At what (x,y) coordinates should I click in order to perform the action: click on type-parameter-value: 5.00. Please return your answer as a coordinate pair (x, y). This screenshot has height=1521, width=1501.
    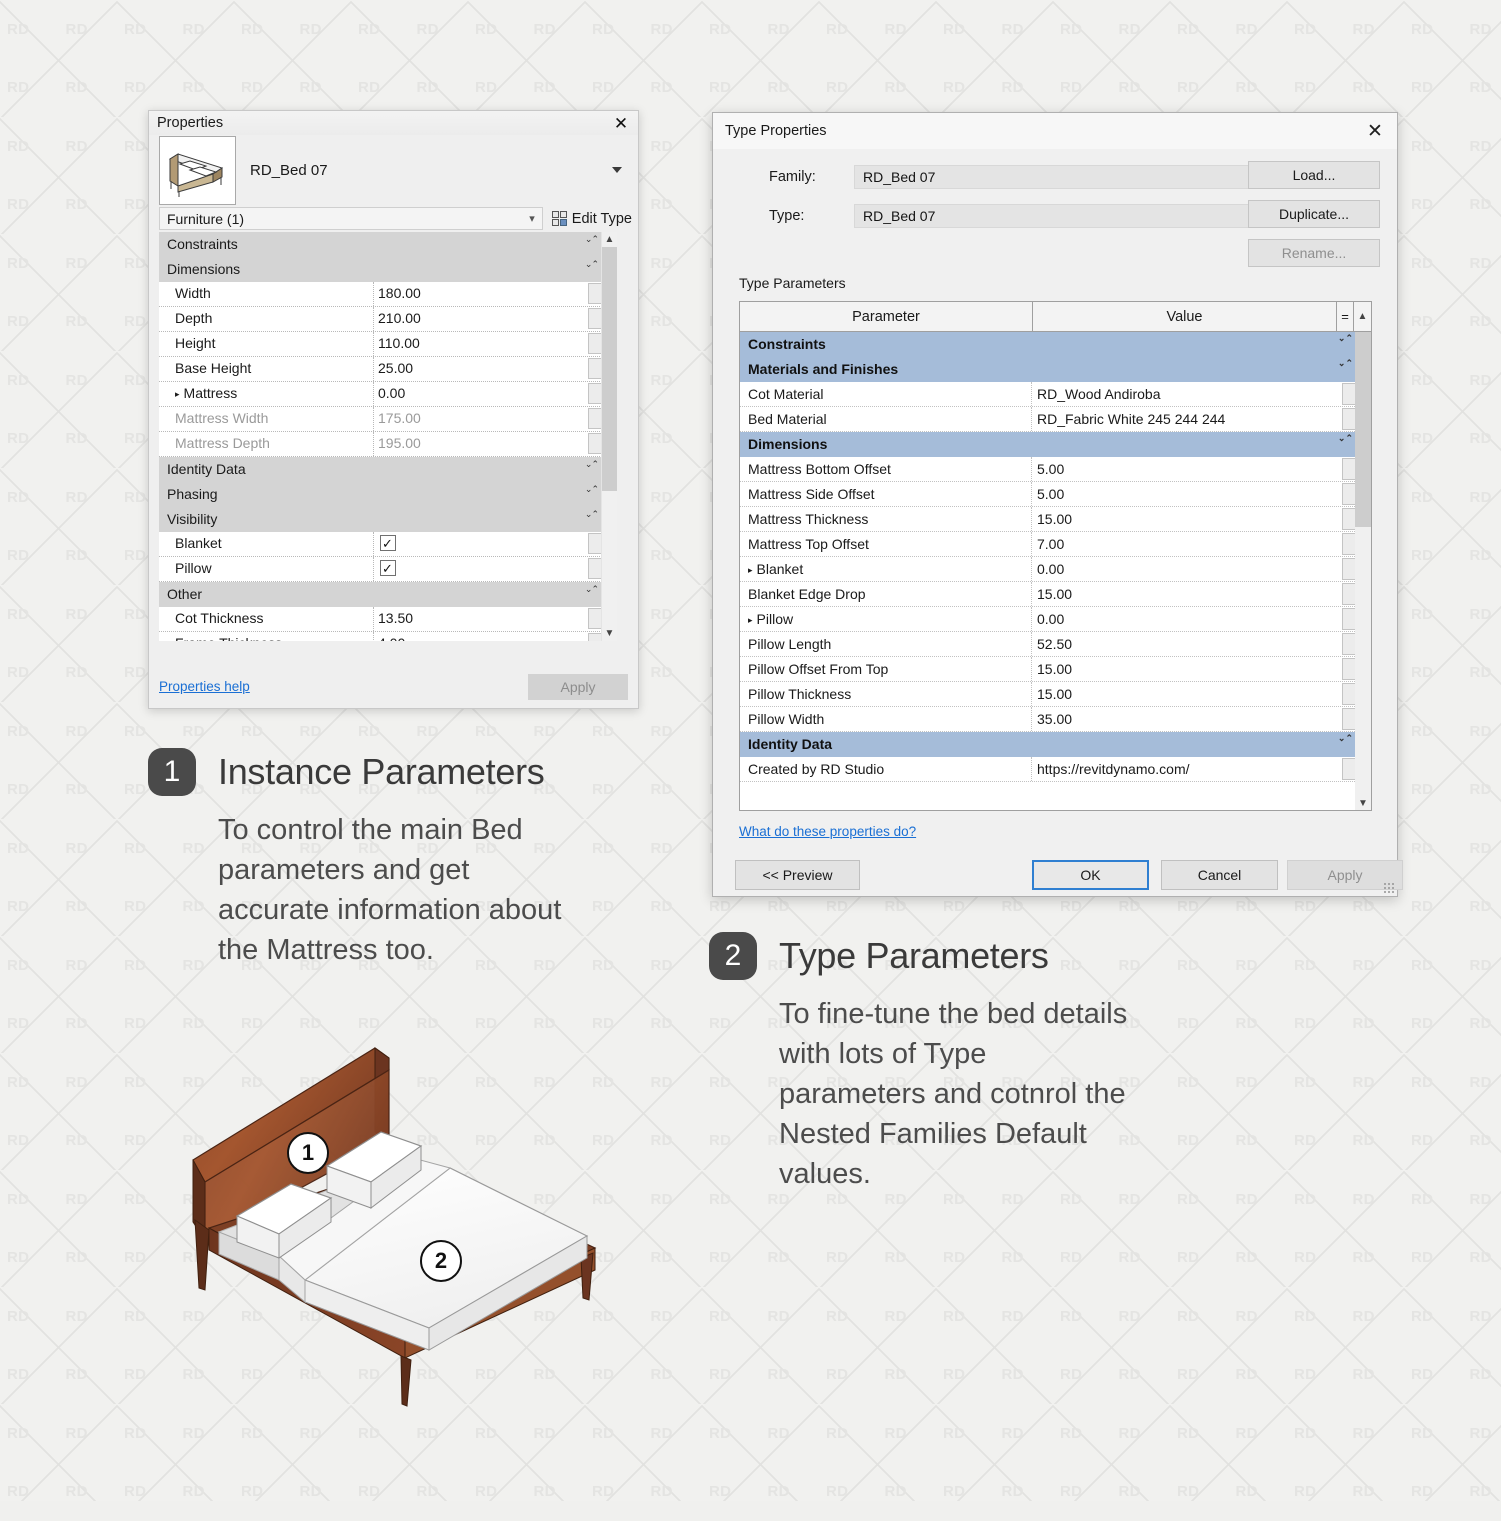
    Looking at the image, I should click on (1194, 469).